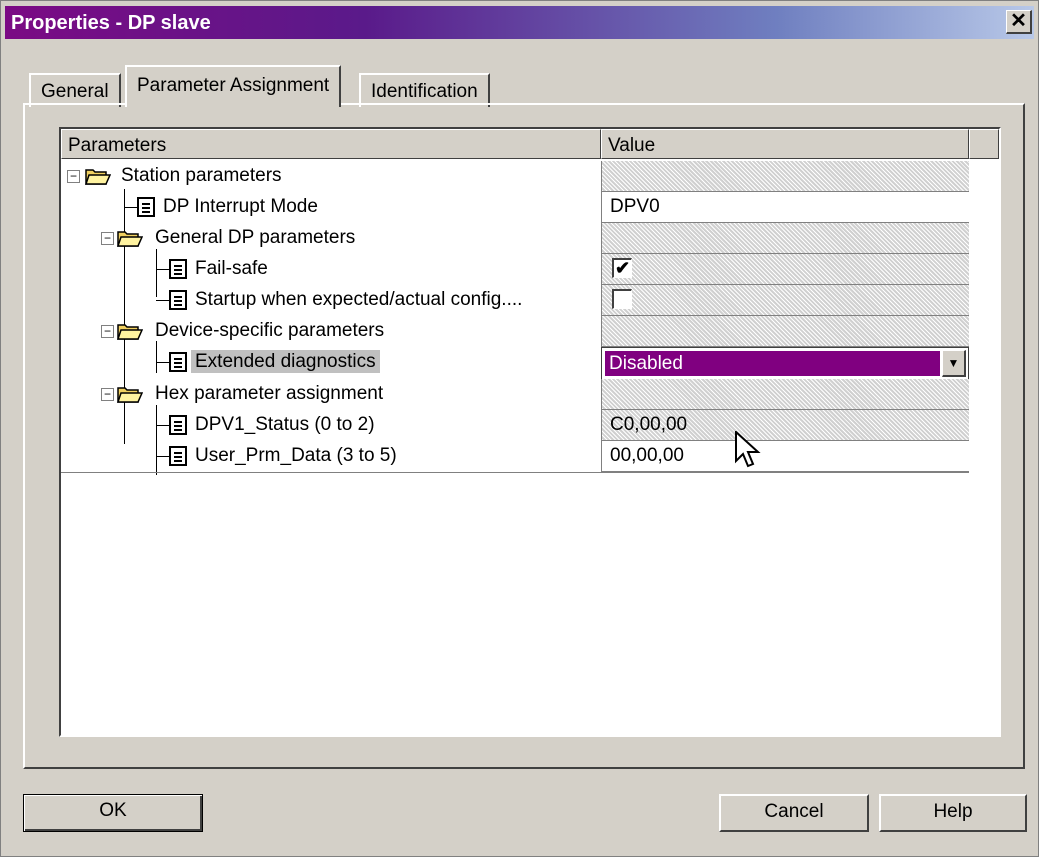  What do you see at coordinates (772, 363) in the screenshot?
I see `dropdown-selected-value: Disabled` at bounding box center [772, 363].